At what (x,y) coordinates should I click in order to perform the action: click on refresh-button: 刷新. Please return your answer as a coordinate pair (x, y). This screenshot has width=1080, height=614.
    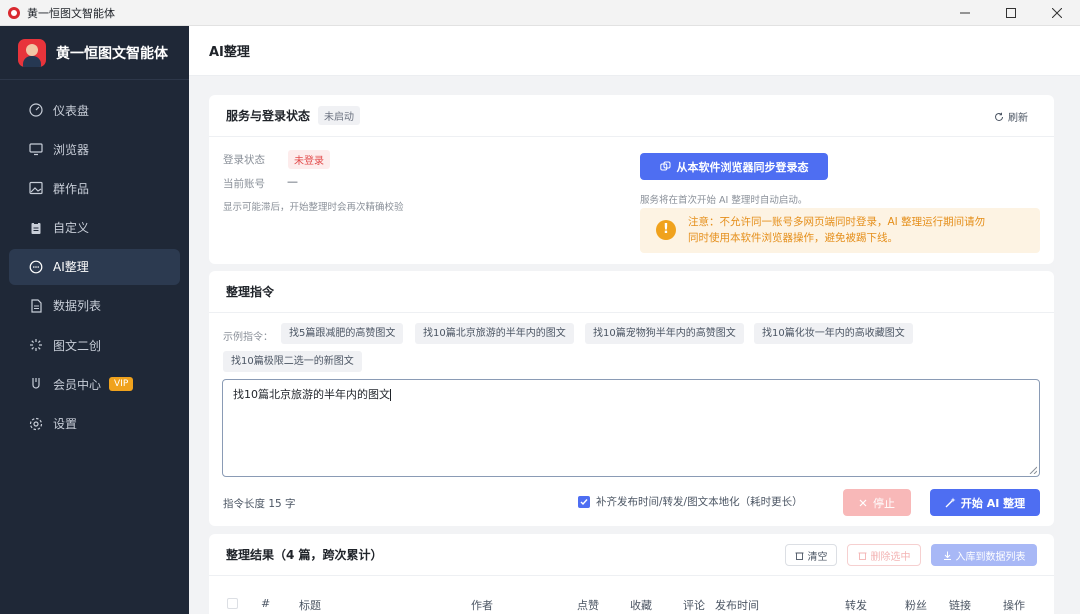
    Looking at the image, I should click on (1011, 116).